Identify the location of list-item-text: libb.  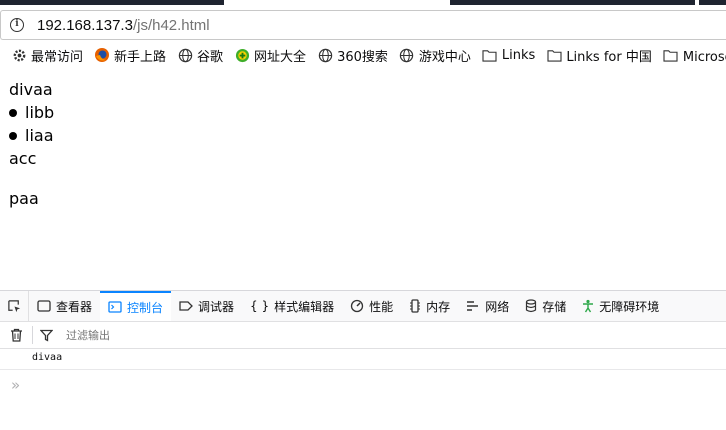
(40, 112).